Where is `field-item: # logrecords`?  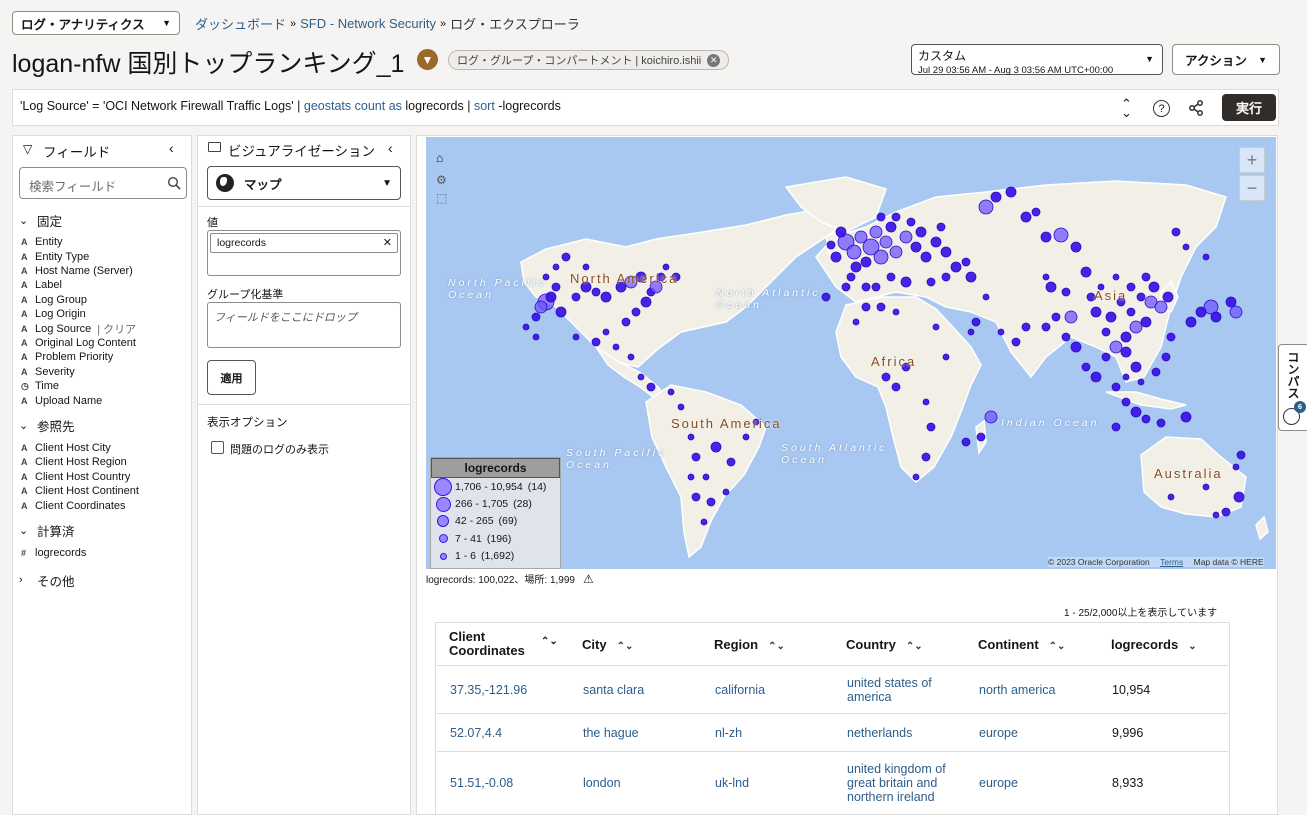
field-item: # logrecords is located at coordinates (53, 553).